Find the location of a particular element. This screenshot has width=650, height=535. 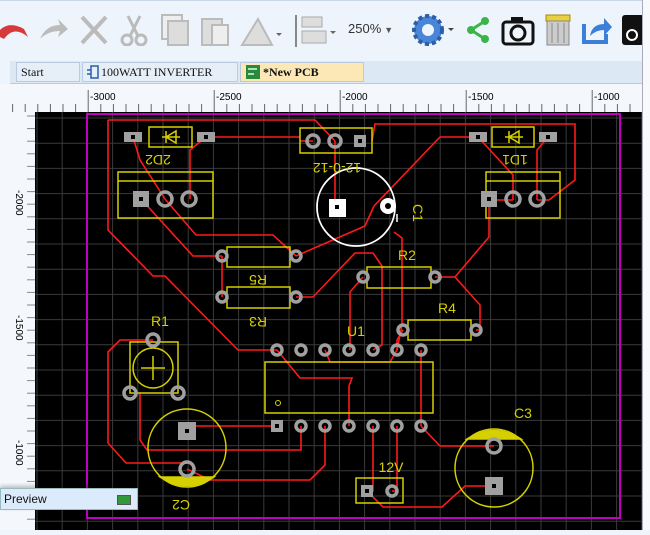

label-d2: 2D2 is located at coordinates (158, 160).